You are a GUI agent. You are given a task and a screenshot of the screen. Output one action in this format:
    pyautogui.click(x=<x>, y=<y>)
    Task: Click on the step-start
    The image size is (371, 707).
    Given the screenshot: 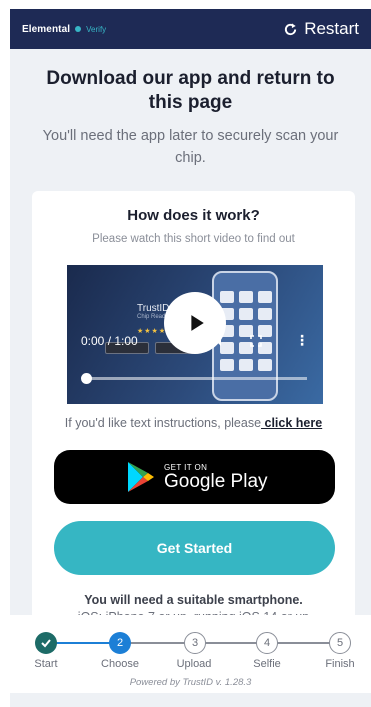 What is the action you would take?
    pyautogui.click(x=46, y=643)
    